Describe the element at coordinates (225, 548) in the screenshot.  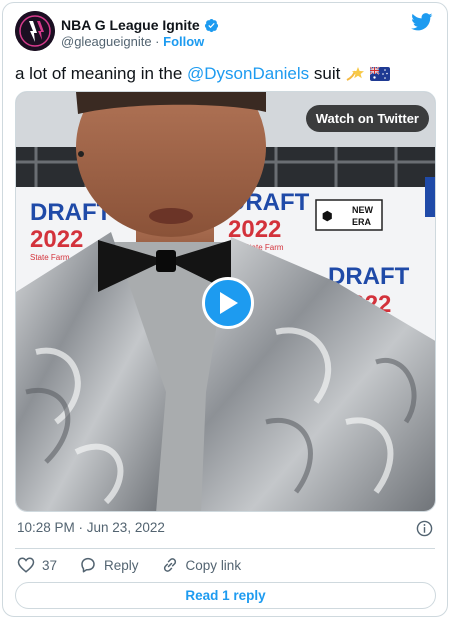
I see `divider` at that location.